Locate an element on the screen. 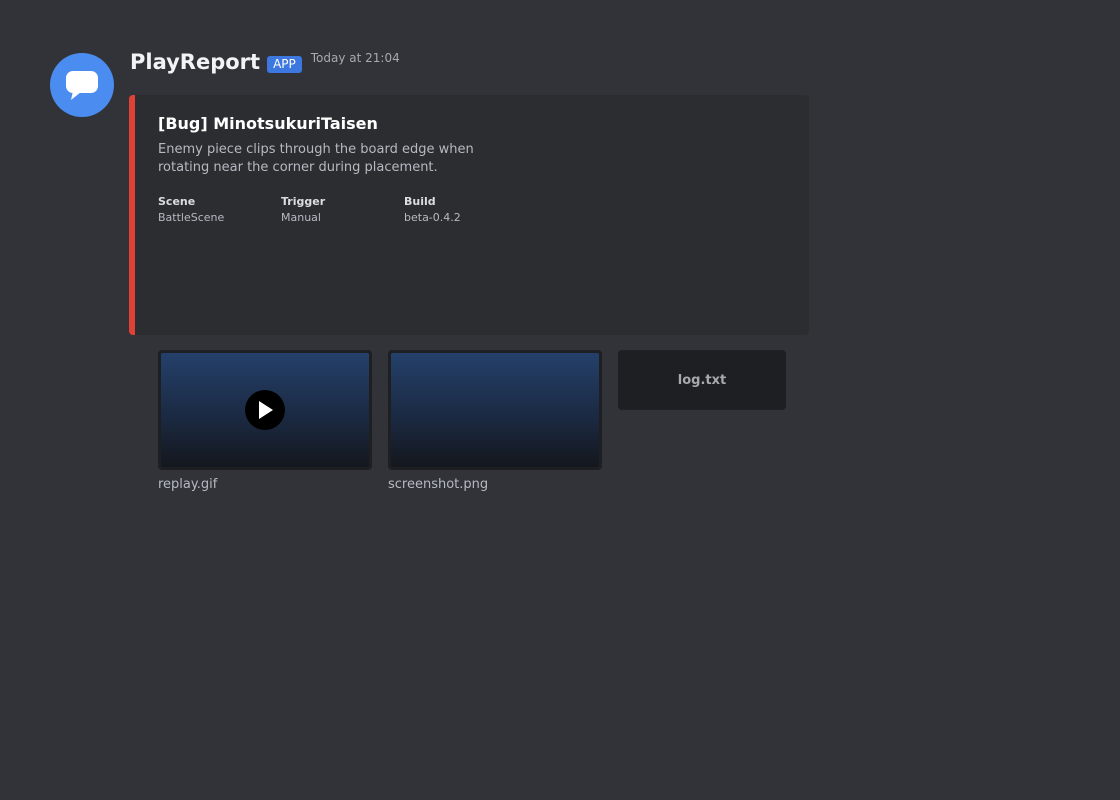  author-name: PlayReport is located at coordinates (195, 62).